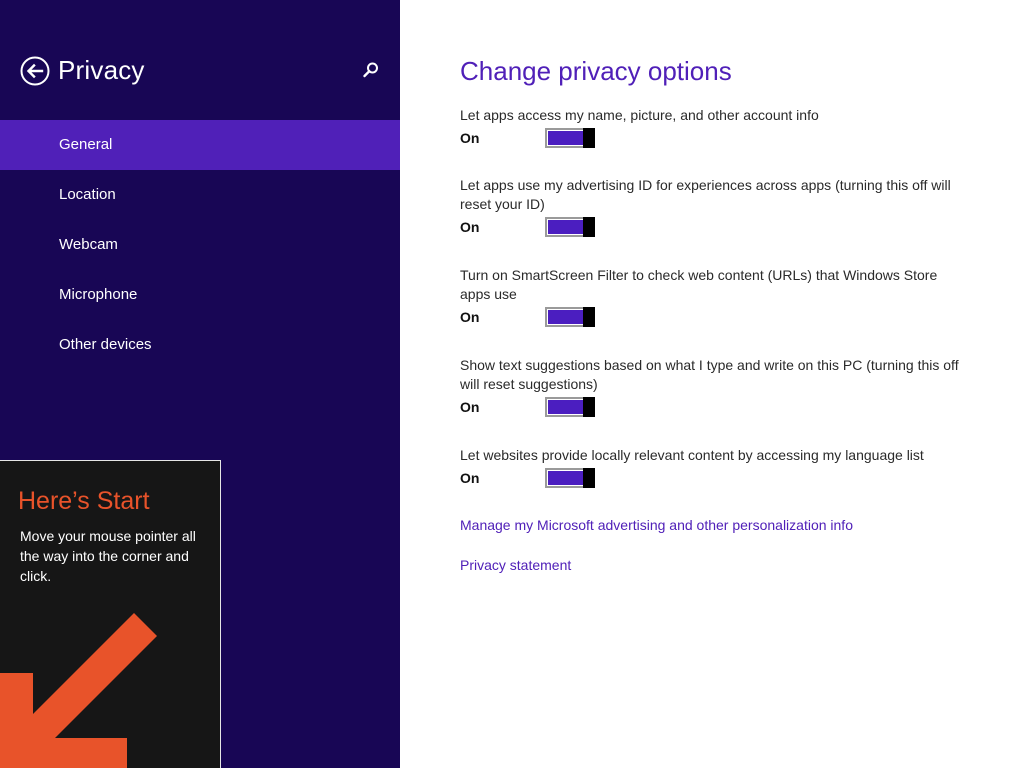  I want to click on text-suggestions-toggle, so click(570, 407).